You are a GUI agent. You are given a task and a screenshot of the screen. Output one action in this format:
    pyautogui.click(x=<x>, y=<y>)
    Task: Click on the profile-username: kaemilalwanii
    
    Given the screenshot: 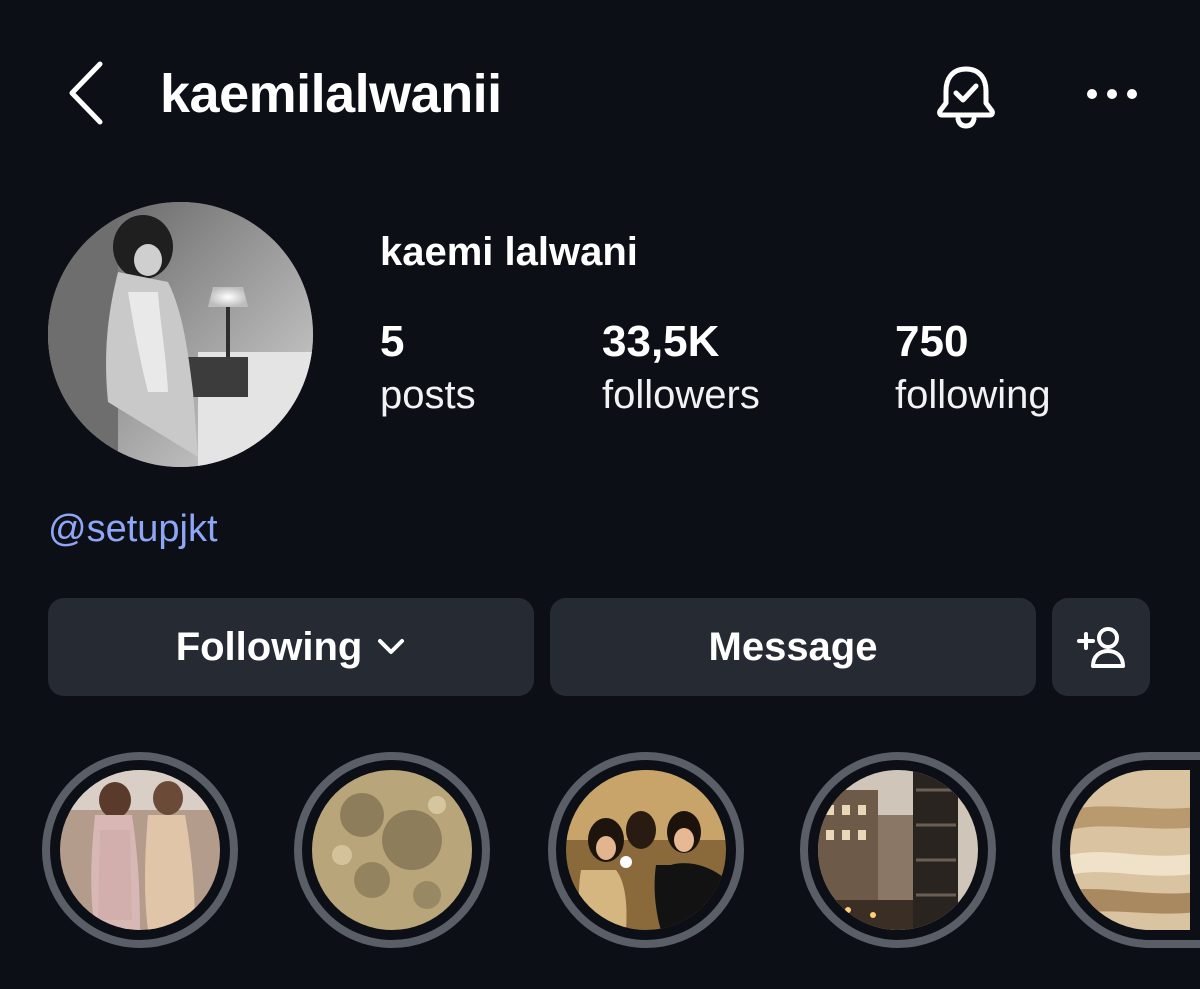 What is the action you would take?
    pyautogui.click(x=331, y=94)
    